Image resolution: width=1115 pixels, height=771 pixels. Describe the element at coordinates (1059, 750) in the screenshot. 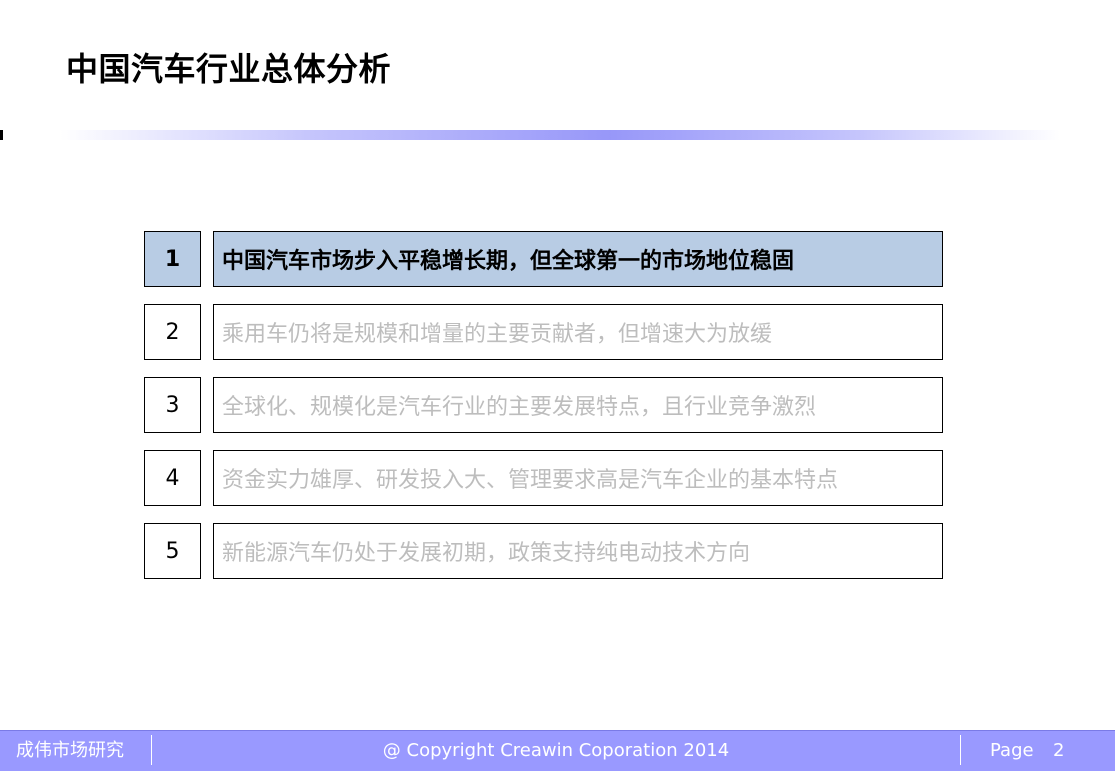

I see `footer-page-number: 2` at that location.